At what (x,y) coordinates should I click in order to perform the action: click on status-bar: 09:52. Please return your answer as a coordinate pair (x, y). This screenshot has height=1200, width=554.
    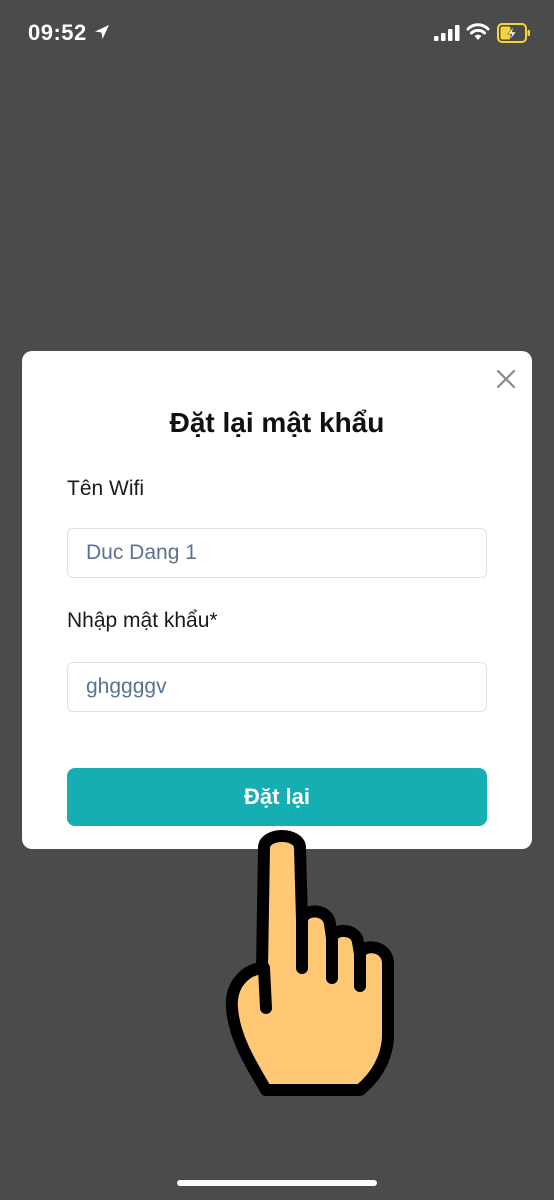
    Looking at the image, I should click on (277, 34).